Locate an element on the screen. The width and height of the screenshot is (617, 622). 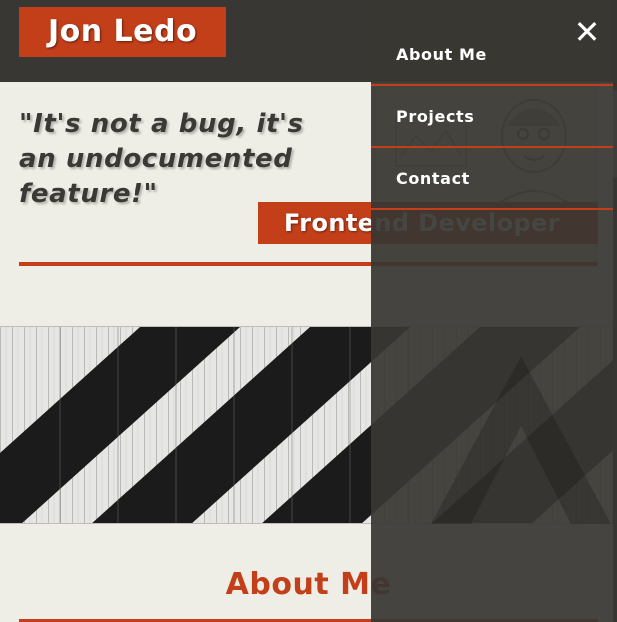
nav-item-projects: Projects is located at coordinates (492, 117).